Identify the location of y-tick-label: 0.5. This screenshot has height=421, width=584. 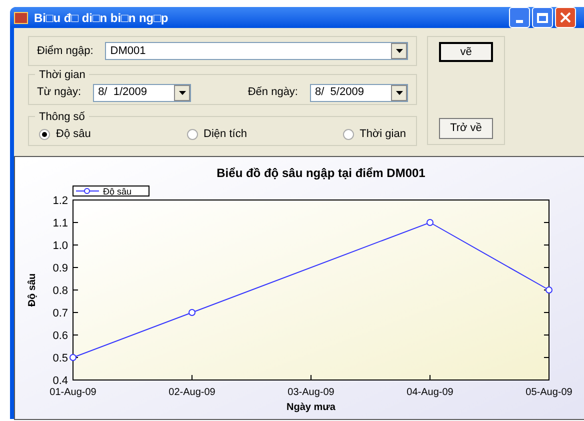
(60, 358).